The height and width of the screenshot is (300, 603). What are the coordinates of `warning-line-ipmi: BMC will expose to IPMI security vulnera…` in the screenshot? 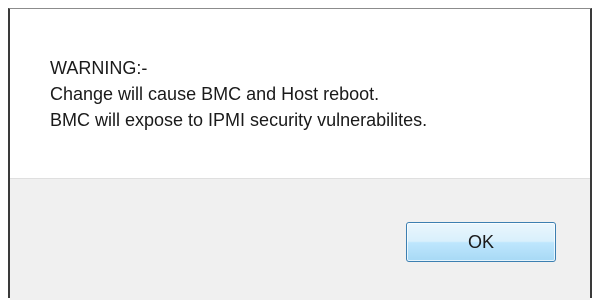 It's located at (239, 120).